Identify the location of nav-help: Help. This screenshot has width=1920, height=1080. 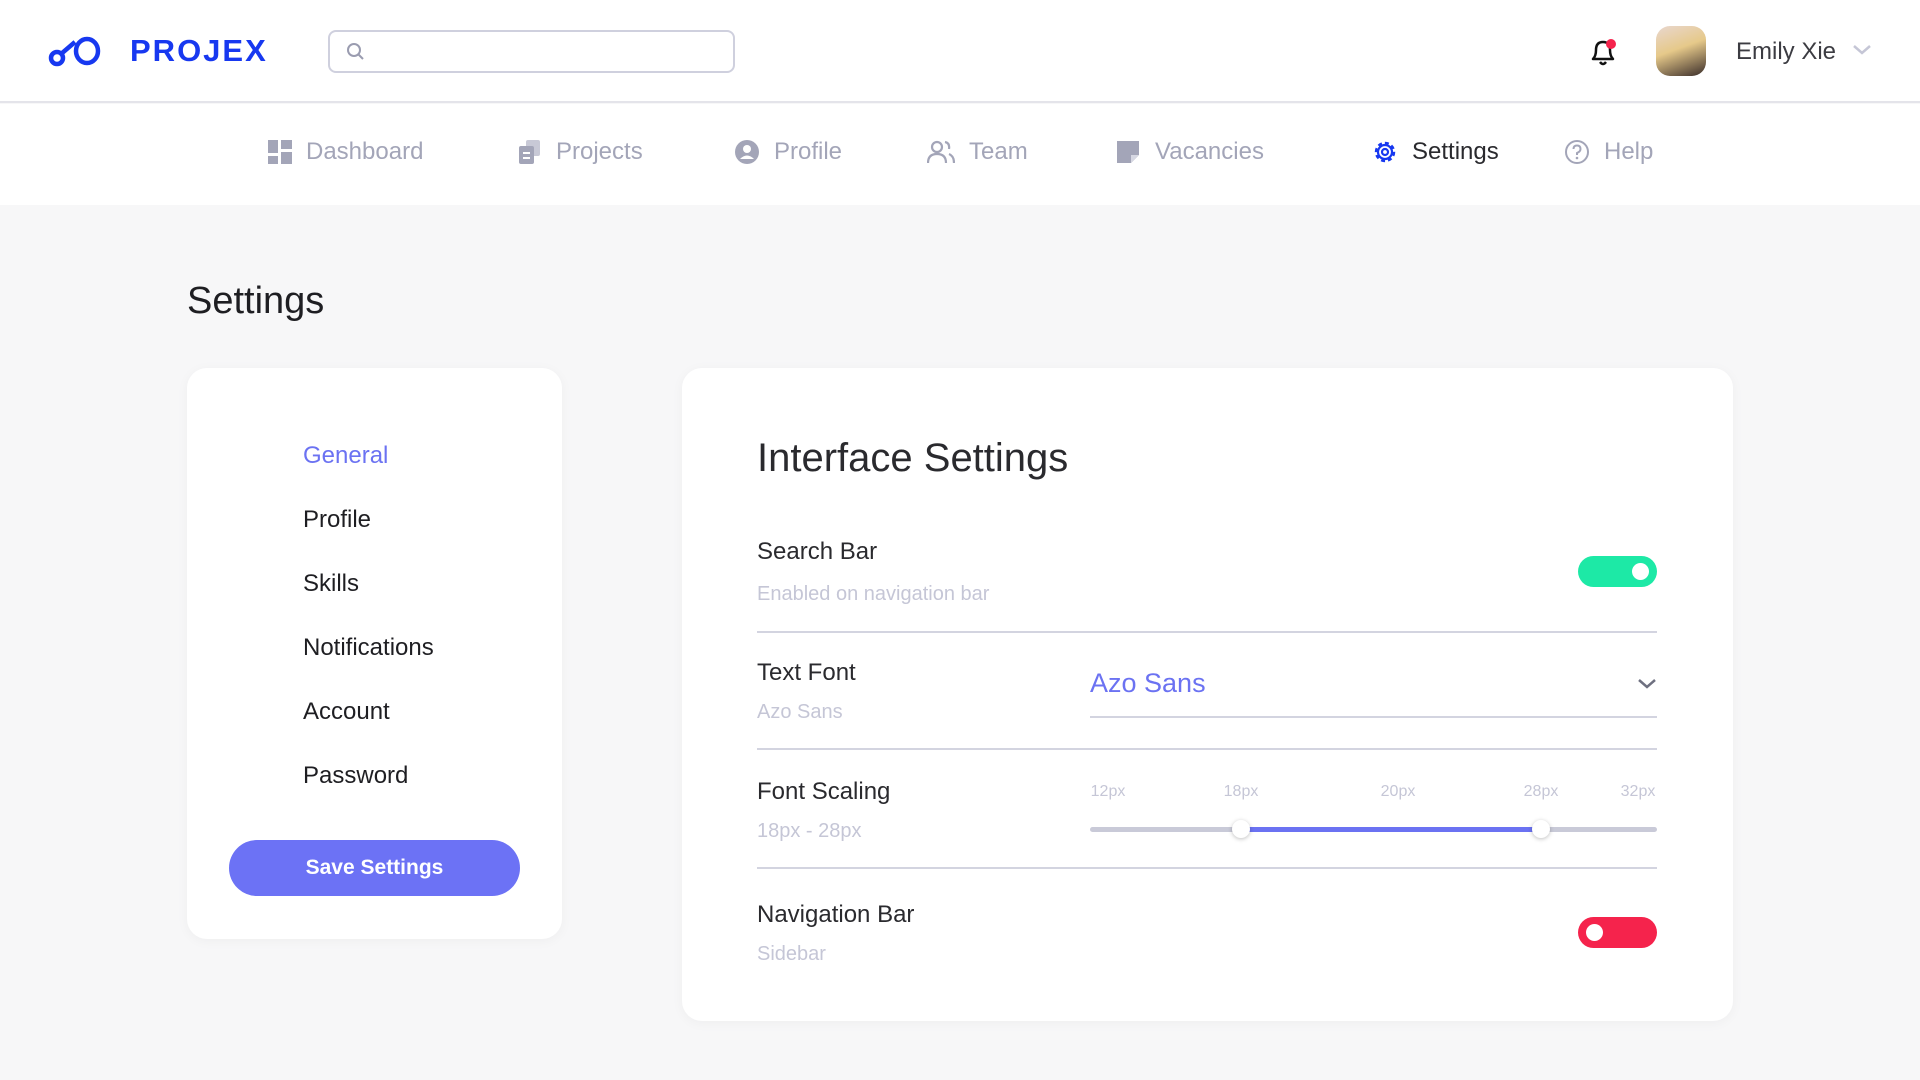
(1608, 152).